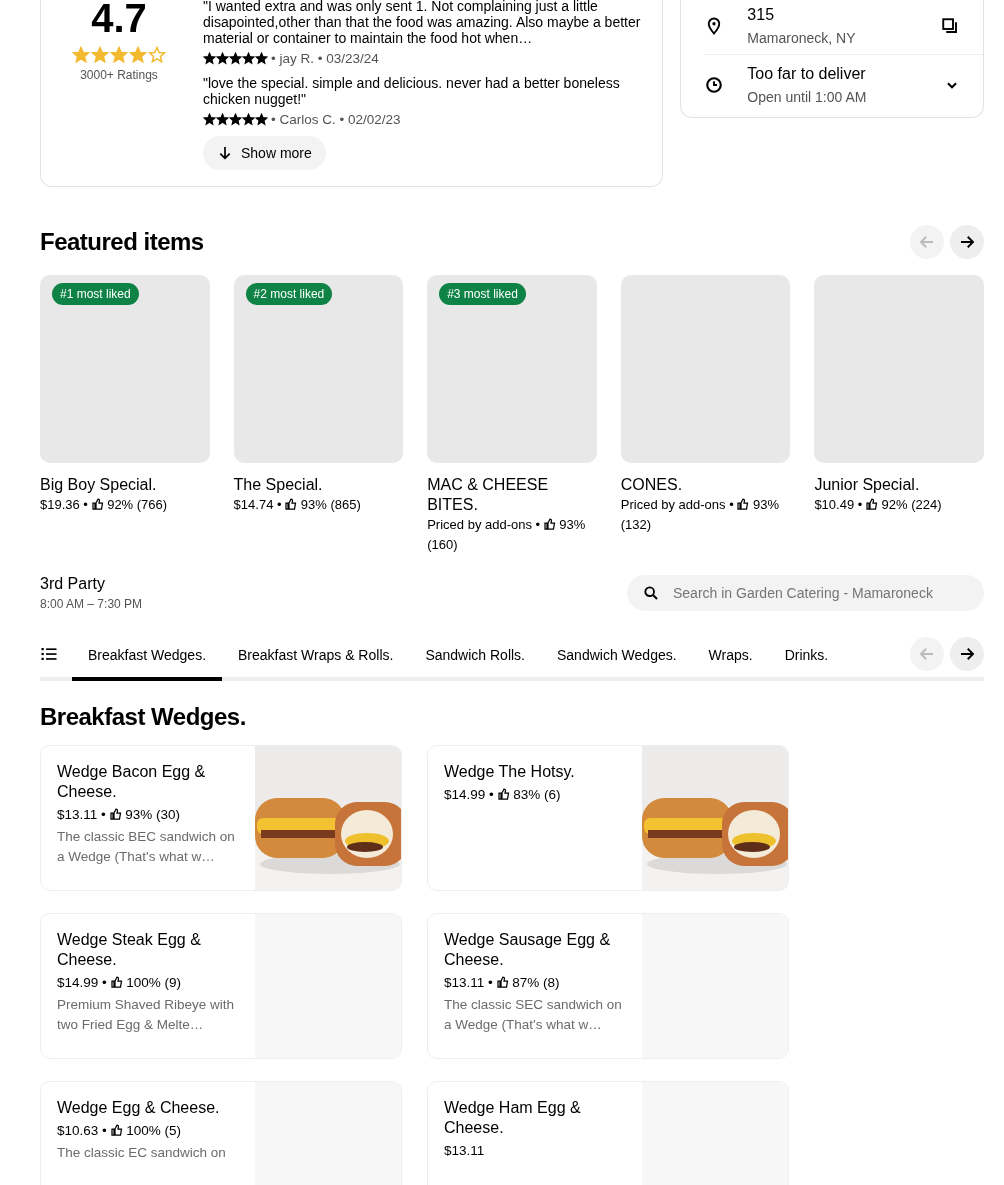 The image size is (1004, 1185). Describe the element at coordinates (465, 1150) in the screenshot. I see `item-price-rating: $13.11` at that location.